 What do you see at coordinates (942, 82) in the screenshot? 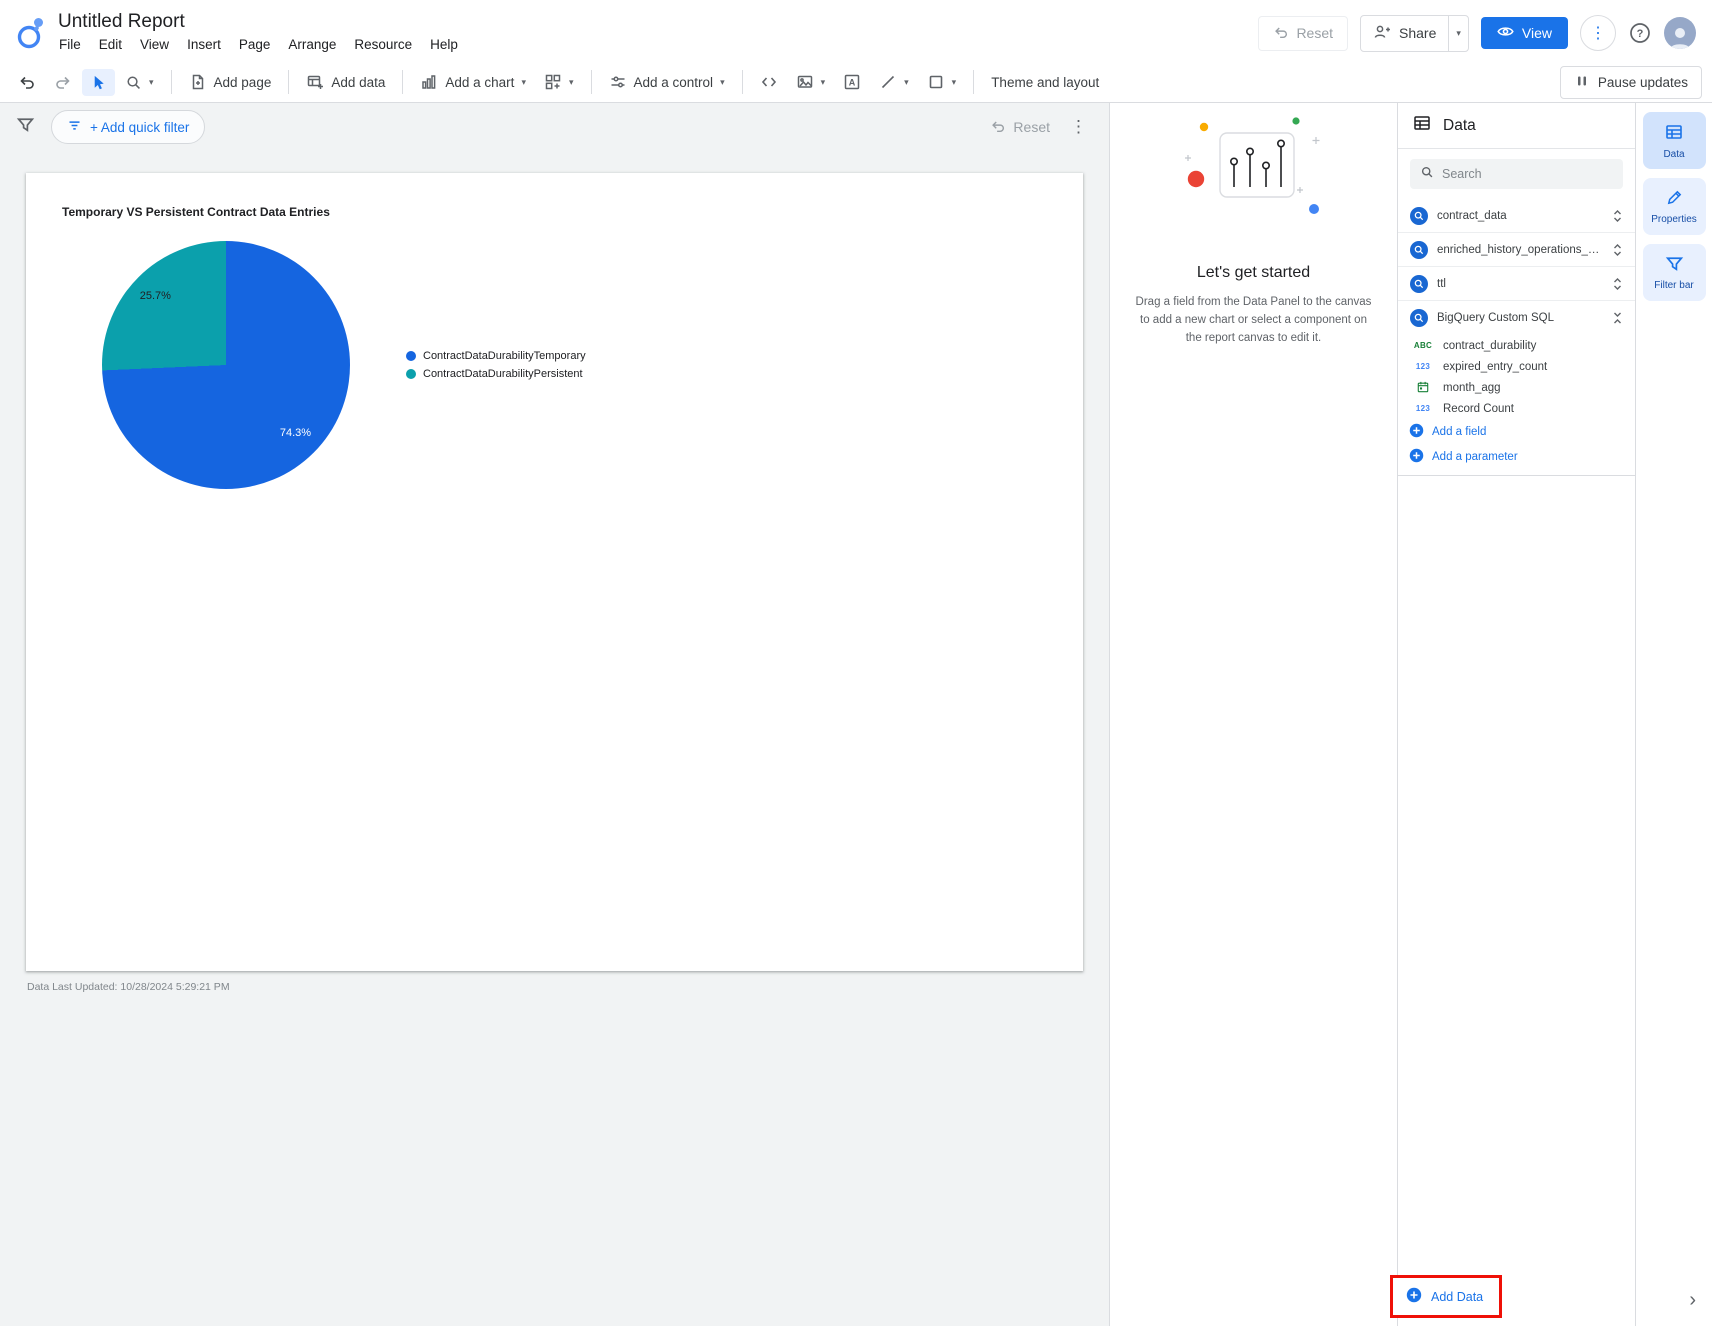
I see `insert-shape-button: ▾` at bounding box center [942, 82].